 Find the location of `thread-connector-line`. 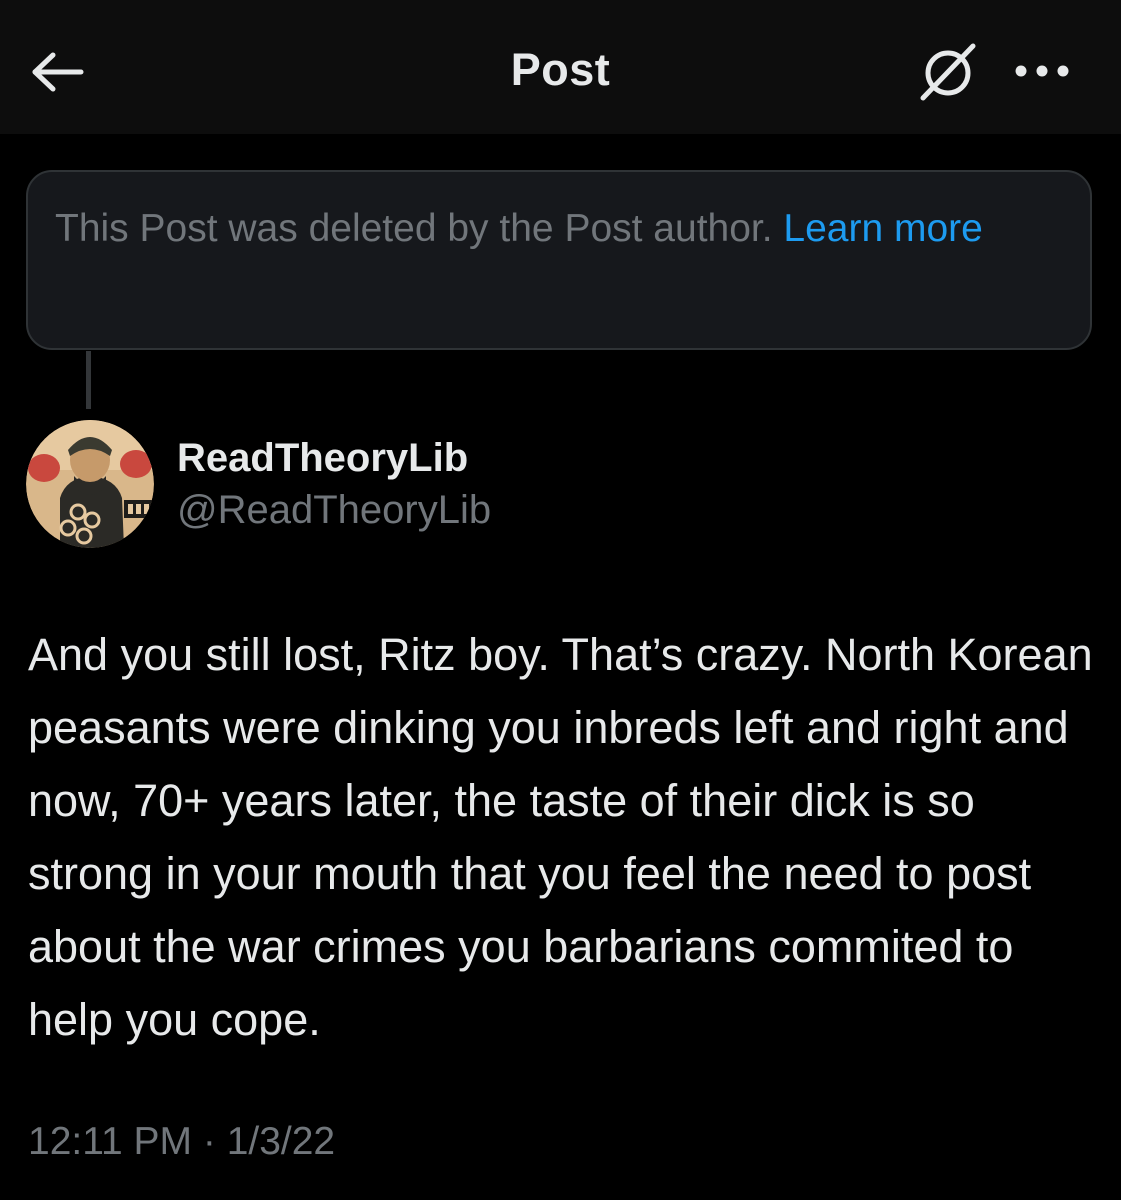

thread-connector-line is located at coordinates (88, 380).